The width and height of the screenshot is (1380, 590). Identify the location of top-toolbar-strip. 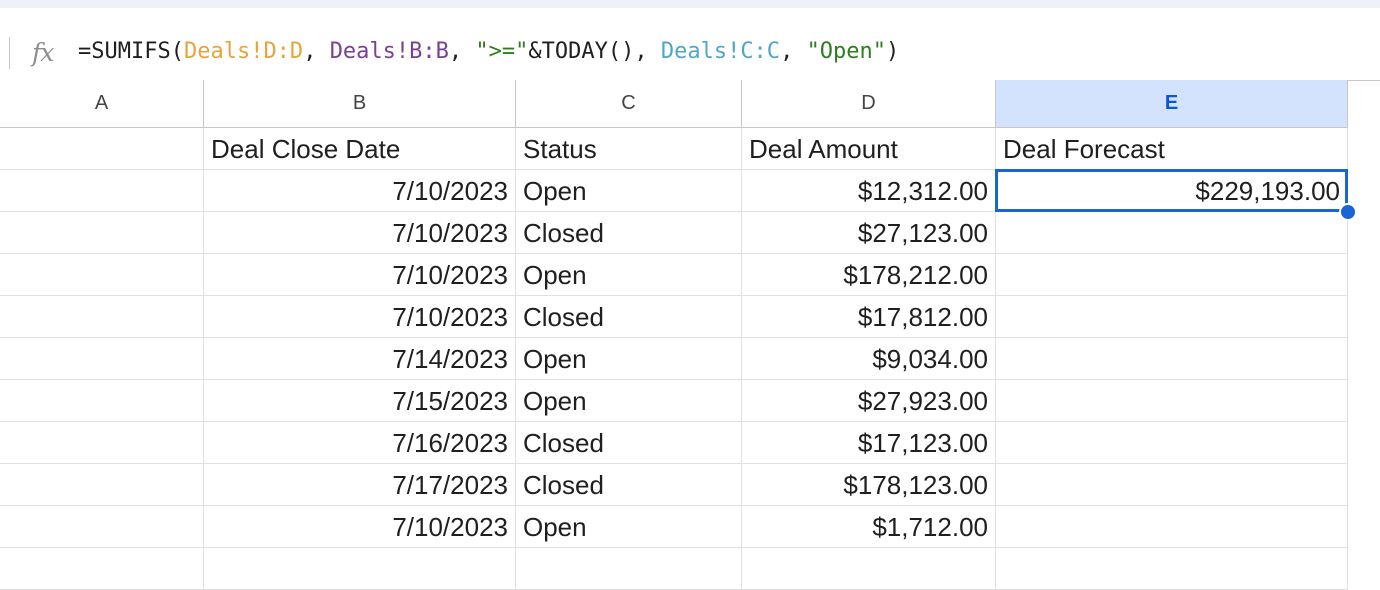
(690, 4).